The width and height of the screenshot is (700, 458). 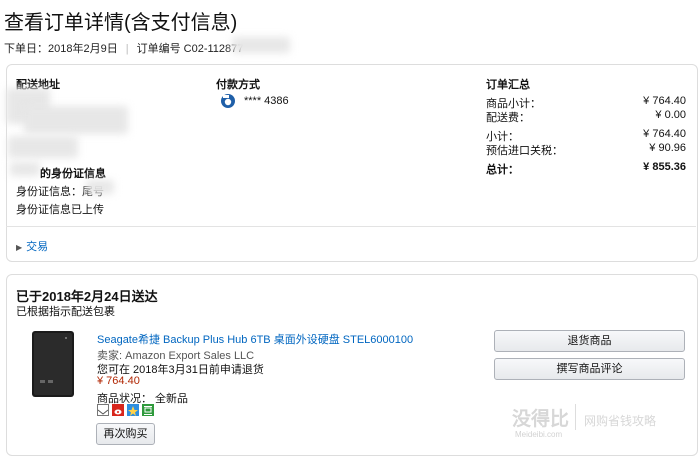 What do you see at coordinates (589, 369) in the screenshot?
I see `write-review-button: 撰写商品评论` at bounding box center [589, 369].